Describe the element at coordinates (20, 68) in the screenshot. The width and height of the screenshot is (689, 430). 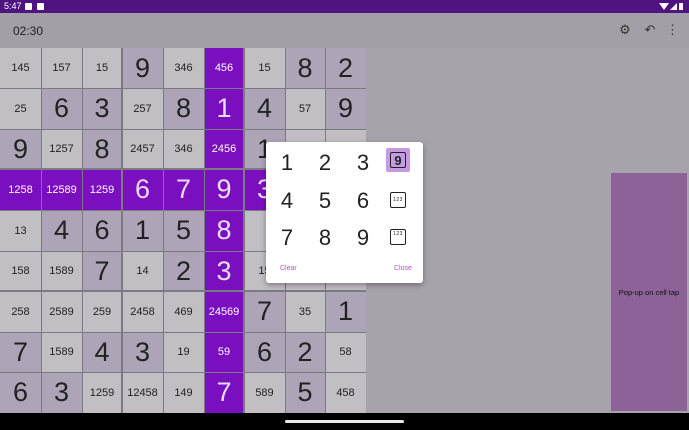
I see `sudoku-cell: 145` at that location.